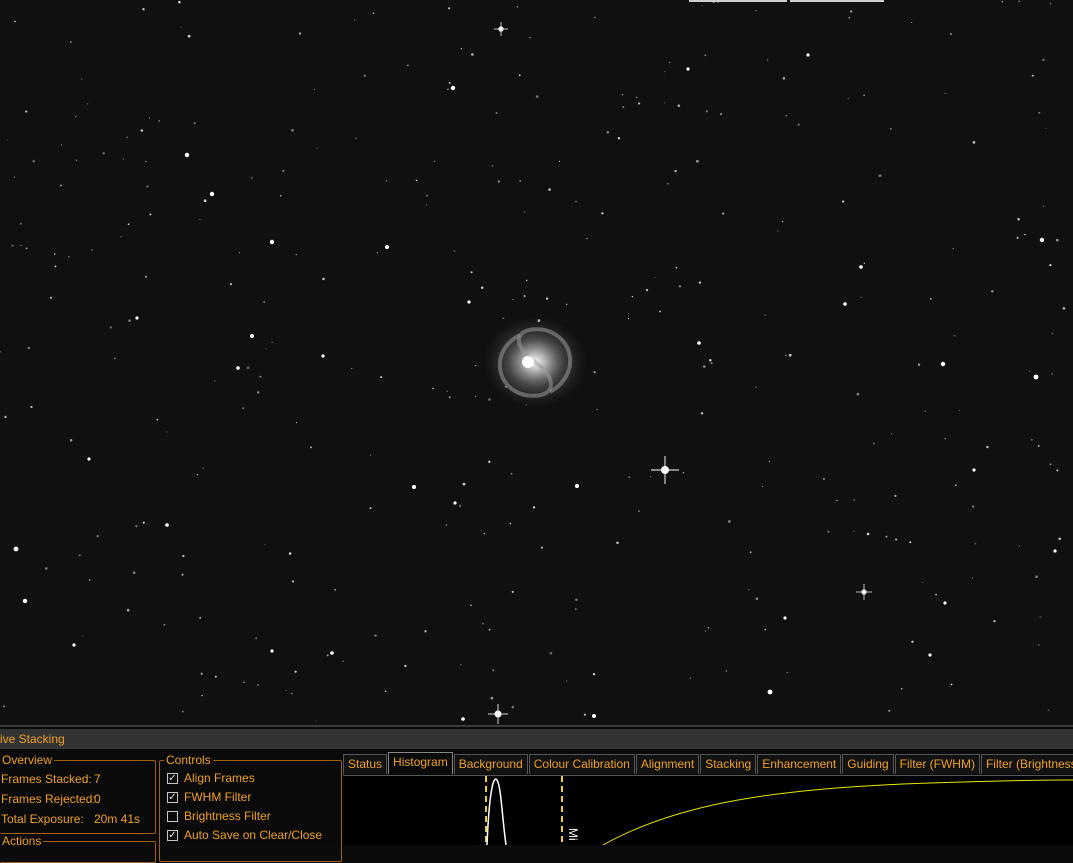 The image size is (1073, 863). What do you see at coordinates (48, 799) in the screenshot?
I see `frames-rejected-label: Frames Rejected:` at bounding box center [48, 799].